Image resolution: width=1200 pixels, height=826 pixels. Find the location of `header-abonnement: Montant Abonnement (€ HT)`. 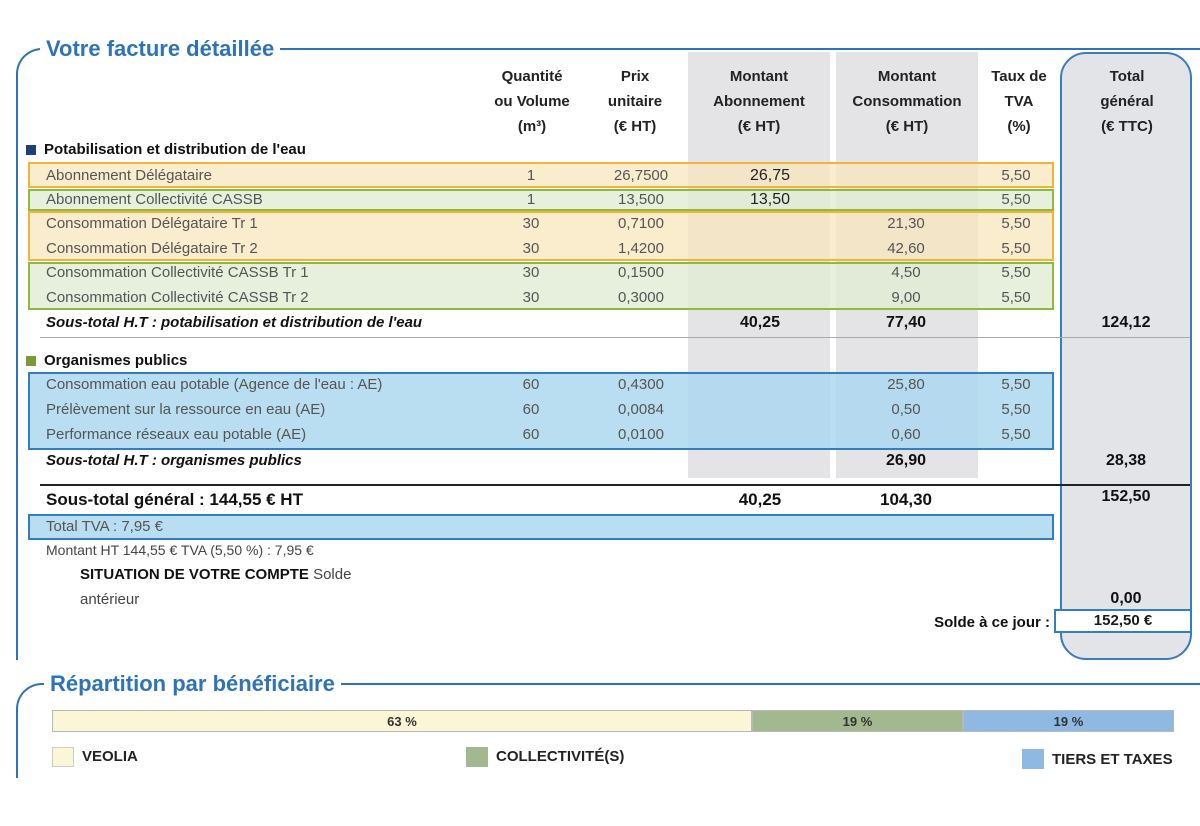

header-abonnement: Montant Abonnement (€ HT) is located at coordinates (759, 101).